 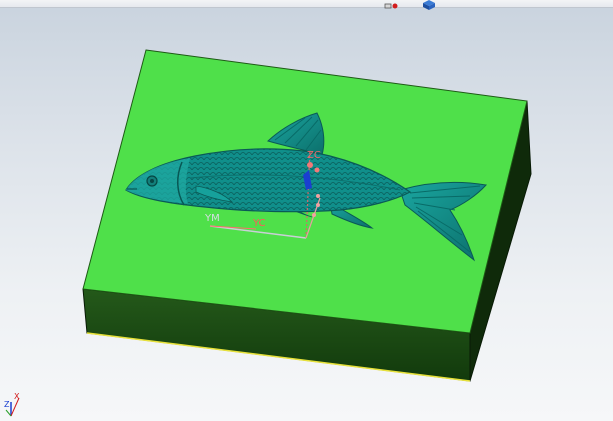 What do you see at coordinates (17, 396) in the screenshot?
I see `wcs-label-x: X` at bounding box center [17, 396].